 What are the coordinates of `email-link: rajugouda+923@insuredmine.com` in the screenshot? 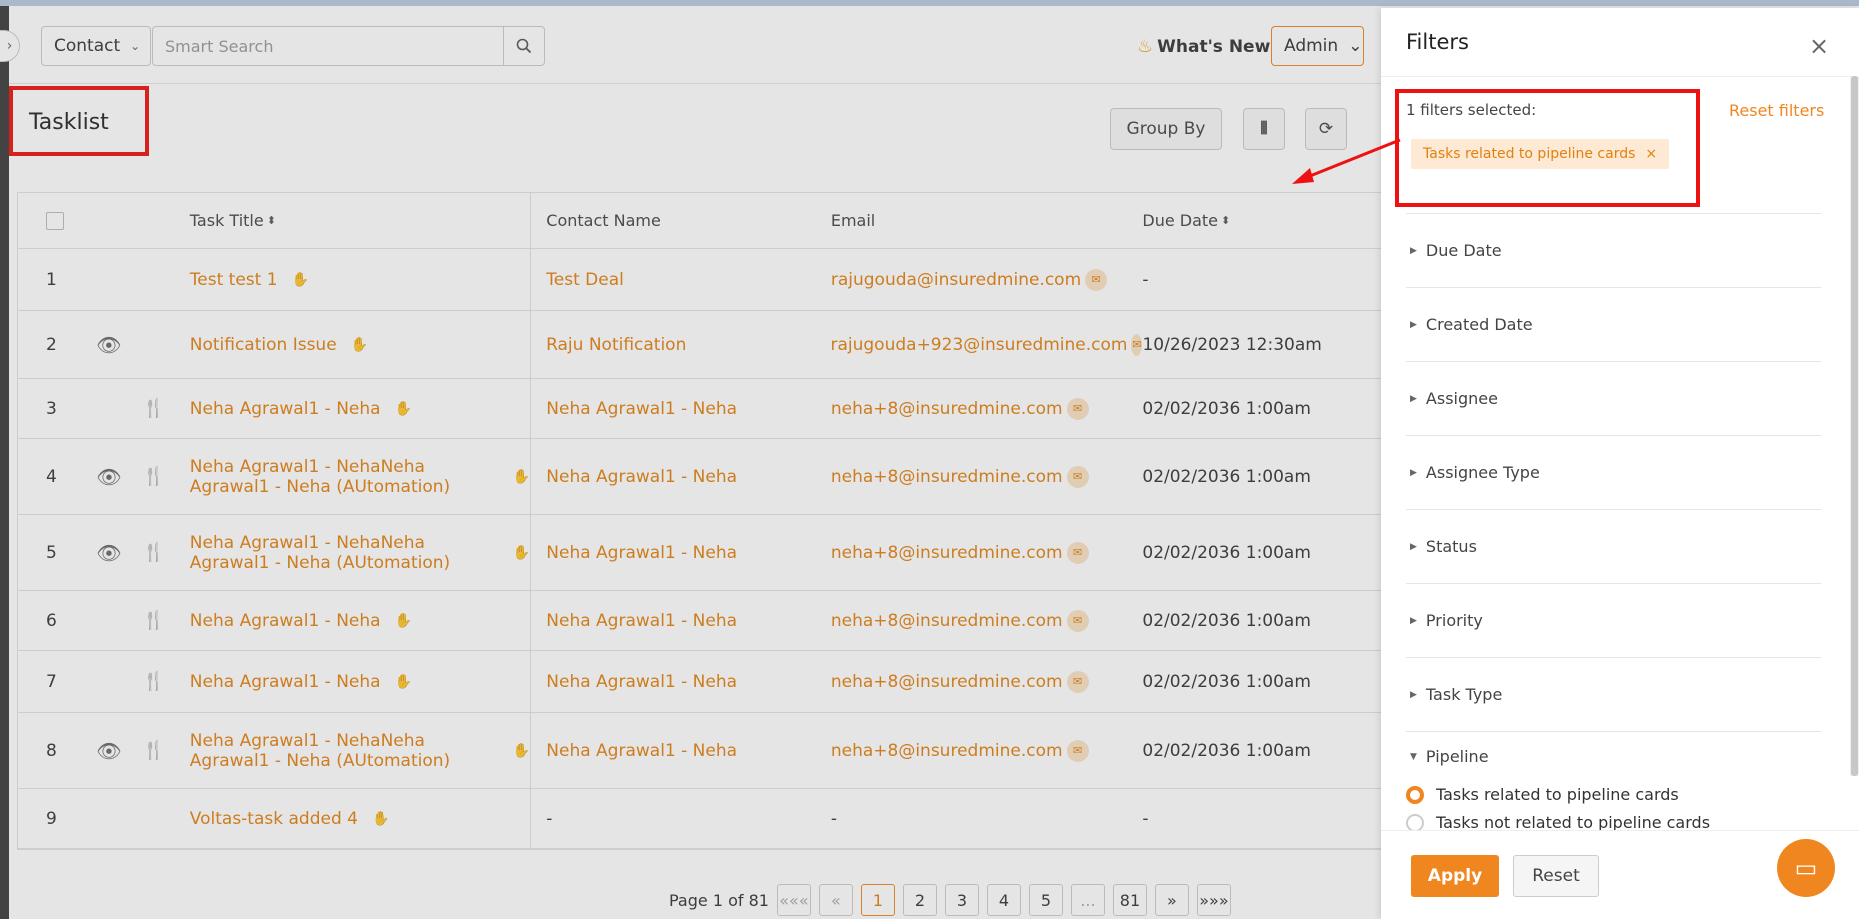 It's located at (978, 345).